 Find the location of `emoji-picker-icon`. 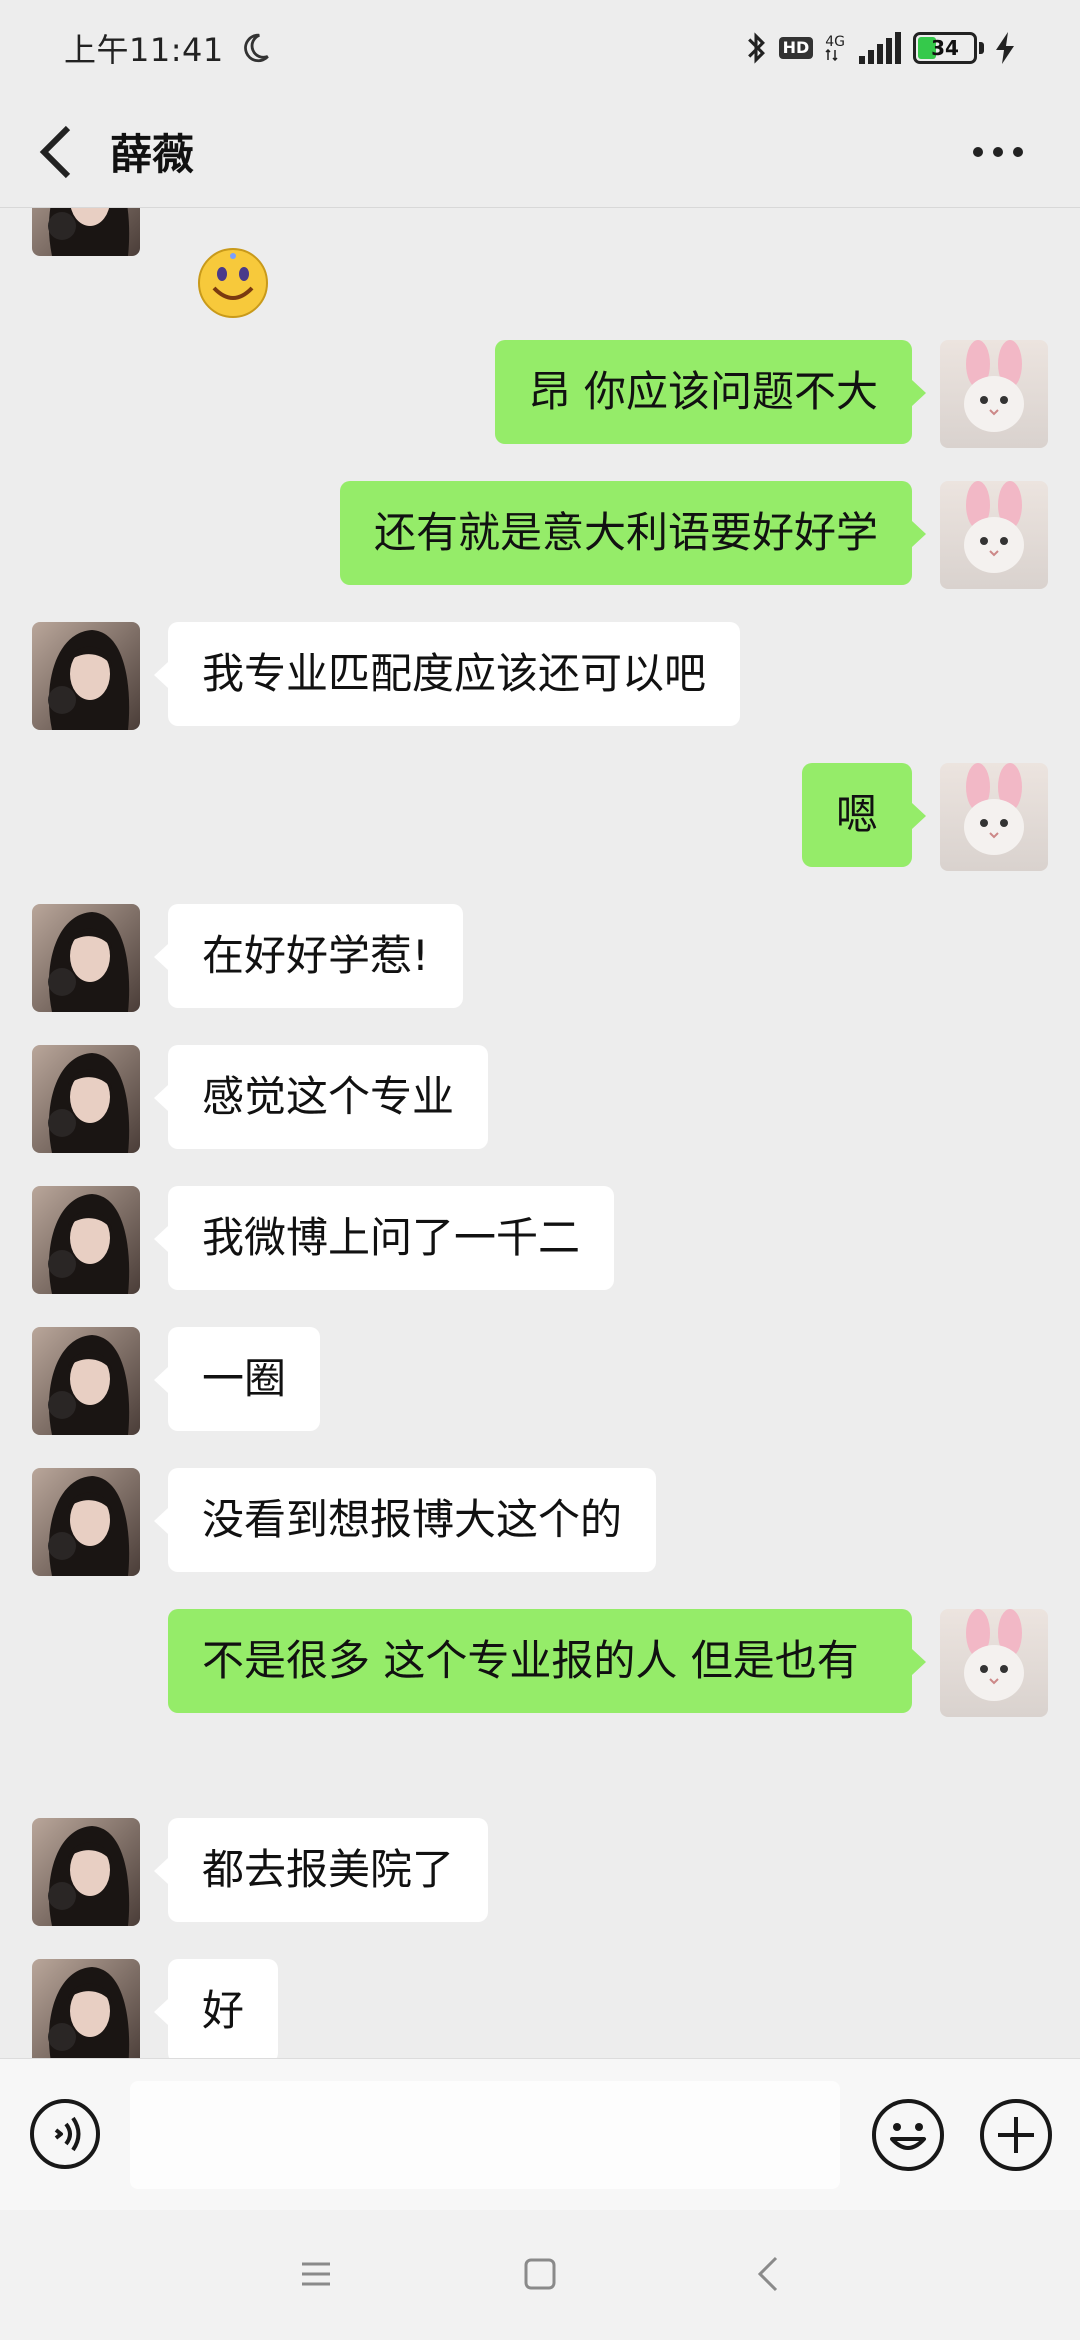

emoji-picker-icon is located at coordinates (908, 2135).